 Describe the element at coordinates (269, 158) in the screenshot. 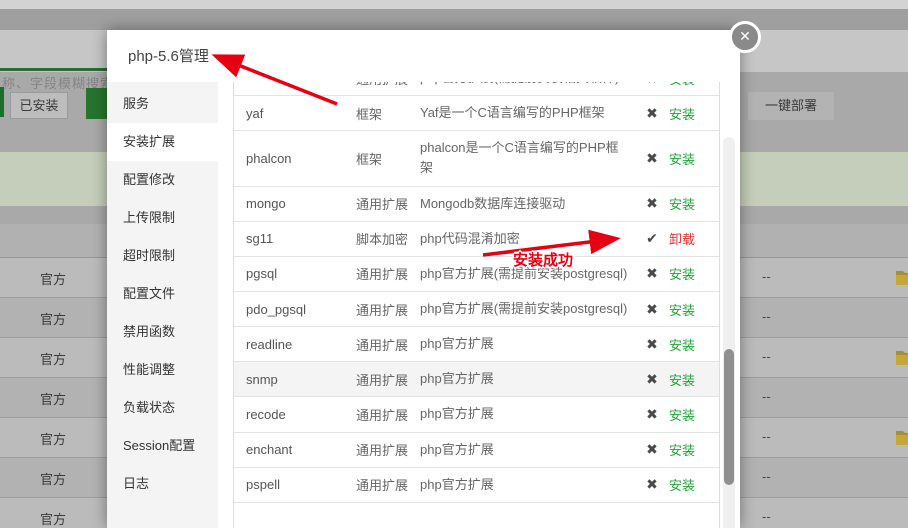

I see `extension-name: phalcon` at that location.